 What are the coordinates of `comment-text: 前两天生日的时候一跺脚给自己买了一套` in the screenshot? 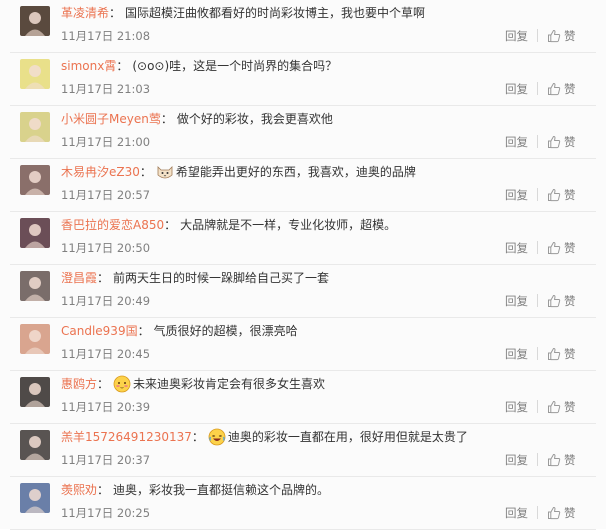 It's located at (221, 278).